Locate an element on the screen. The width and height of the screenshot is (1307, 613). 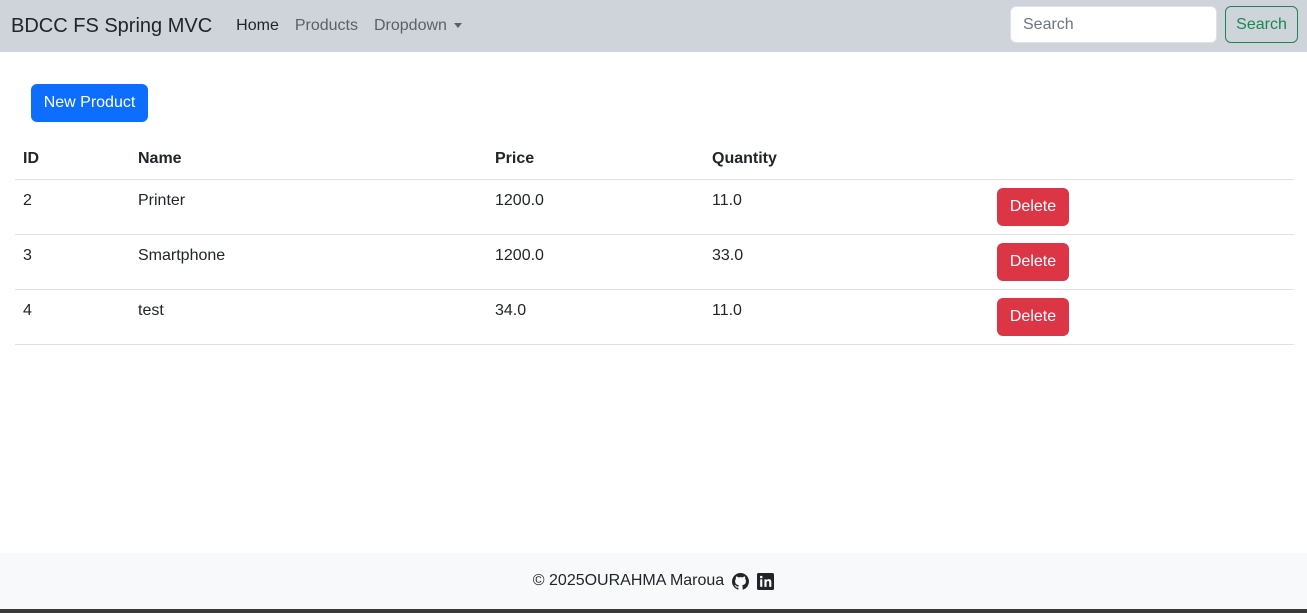
footer: © 2025OURAHMA Maroua is located at coordinates (653, 581).